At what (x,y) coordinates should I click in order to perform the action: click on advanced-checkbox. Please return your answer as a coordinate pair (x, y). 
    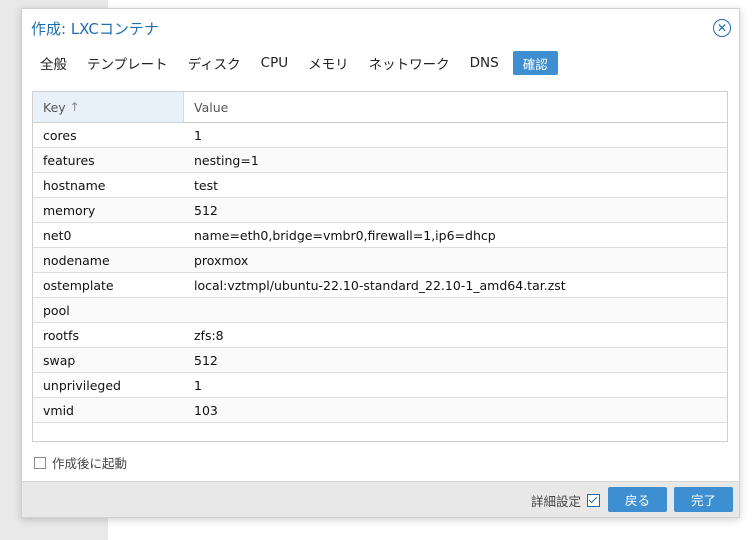
    Looking at the image, I should click on (594, 500).